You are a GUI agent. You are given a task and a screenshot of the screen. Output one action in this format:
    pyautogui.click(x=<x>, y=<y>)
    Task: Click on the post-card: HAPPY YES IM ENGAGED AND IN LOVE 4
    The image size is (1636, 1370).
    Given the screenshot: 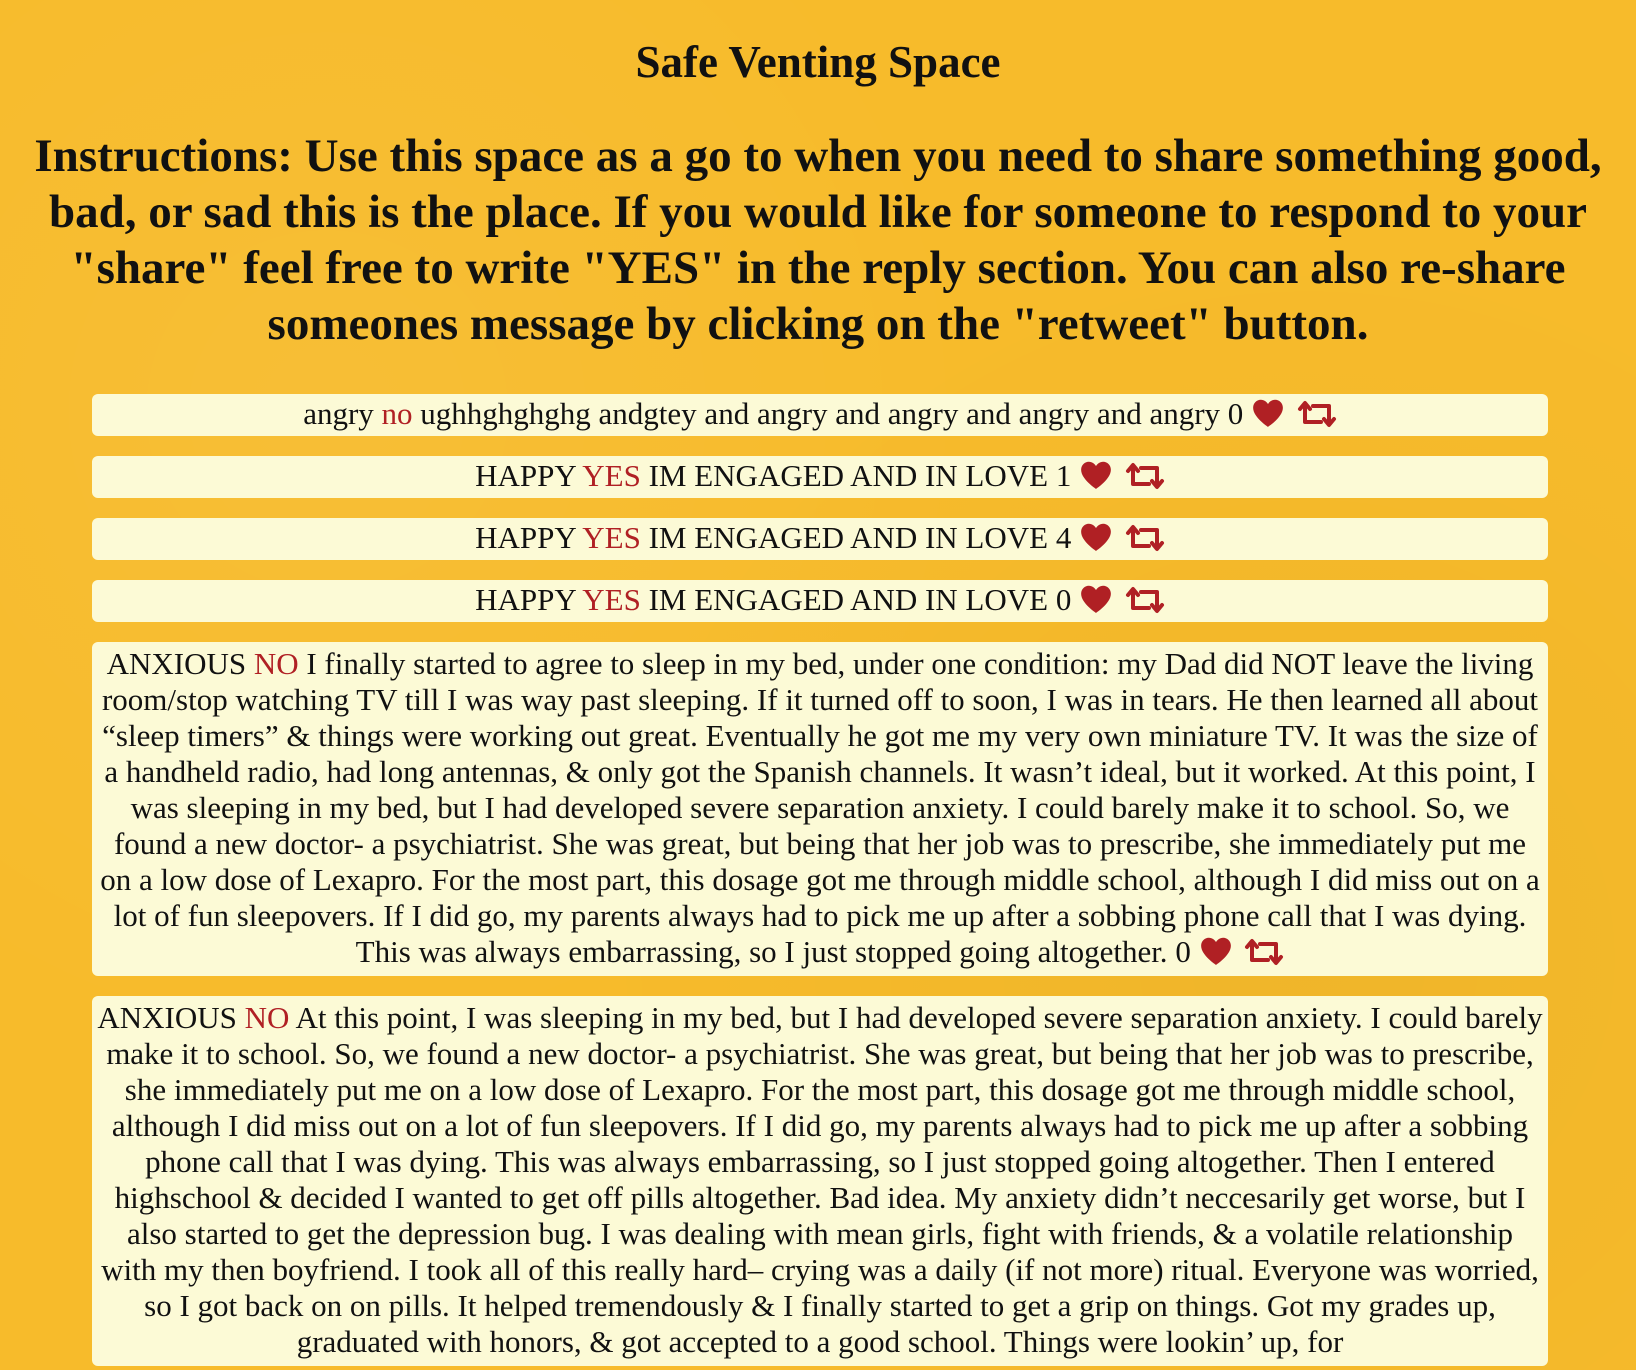 What is the action you would take?
    pyautogui.click(x=820, y=539)
    